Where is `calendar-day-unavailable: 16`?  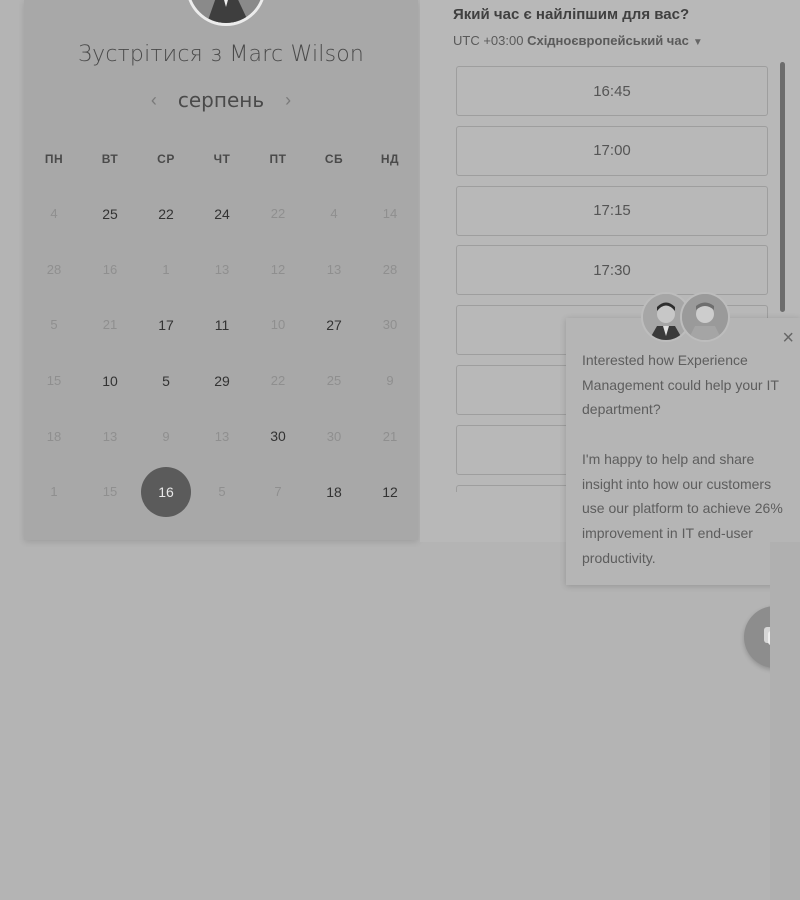
calendar-day-unavailable: 16 is located at coordinates (110, 270).